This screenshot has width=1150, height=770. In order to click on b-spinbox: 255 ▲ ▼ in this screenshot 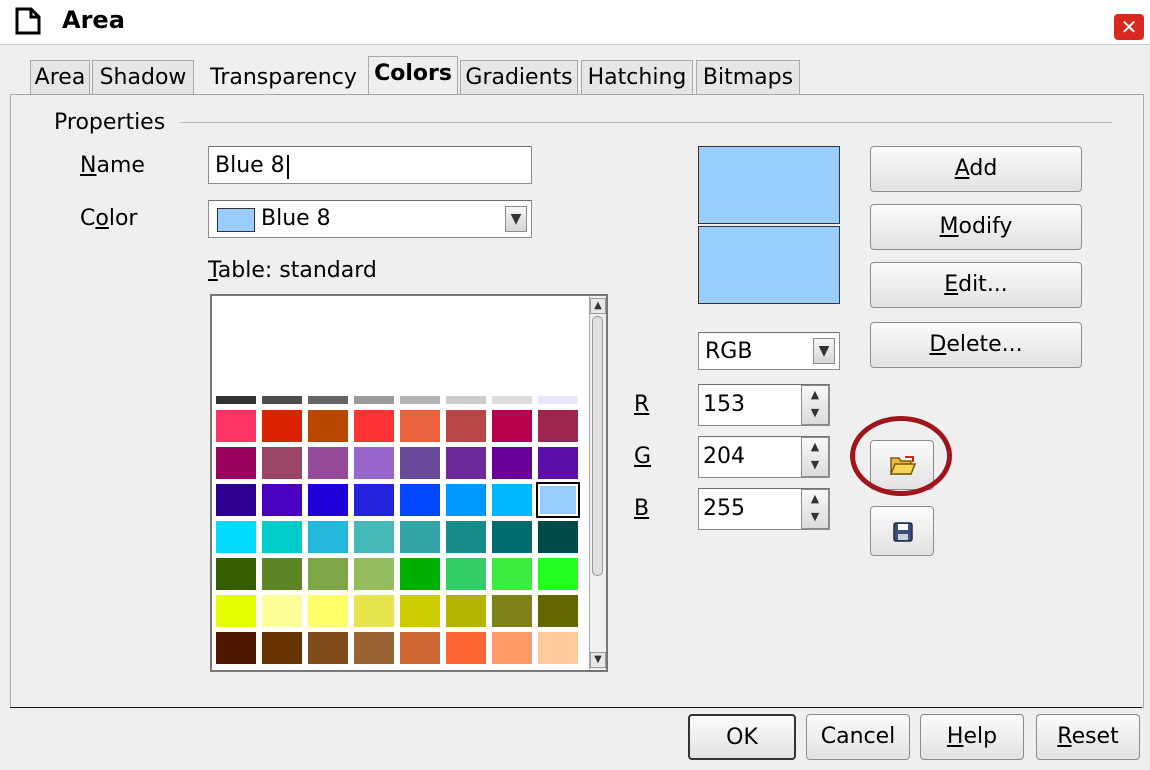, I will do `click(764, 509)`.